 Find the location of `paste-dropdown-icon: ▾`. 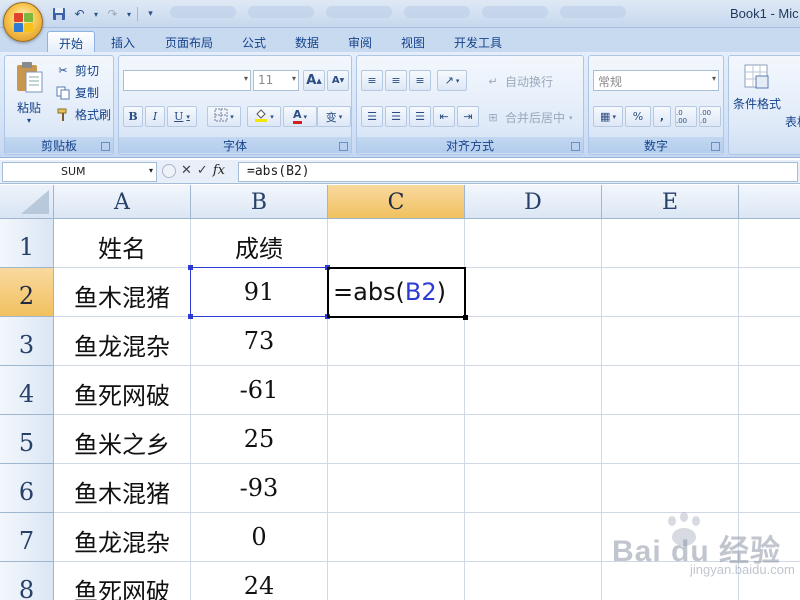

paste-dropdown-icon: ▾ is located at coordinates (29, 120).